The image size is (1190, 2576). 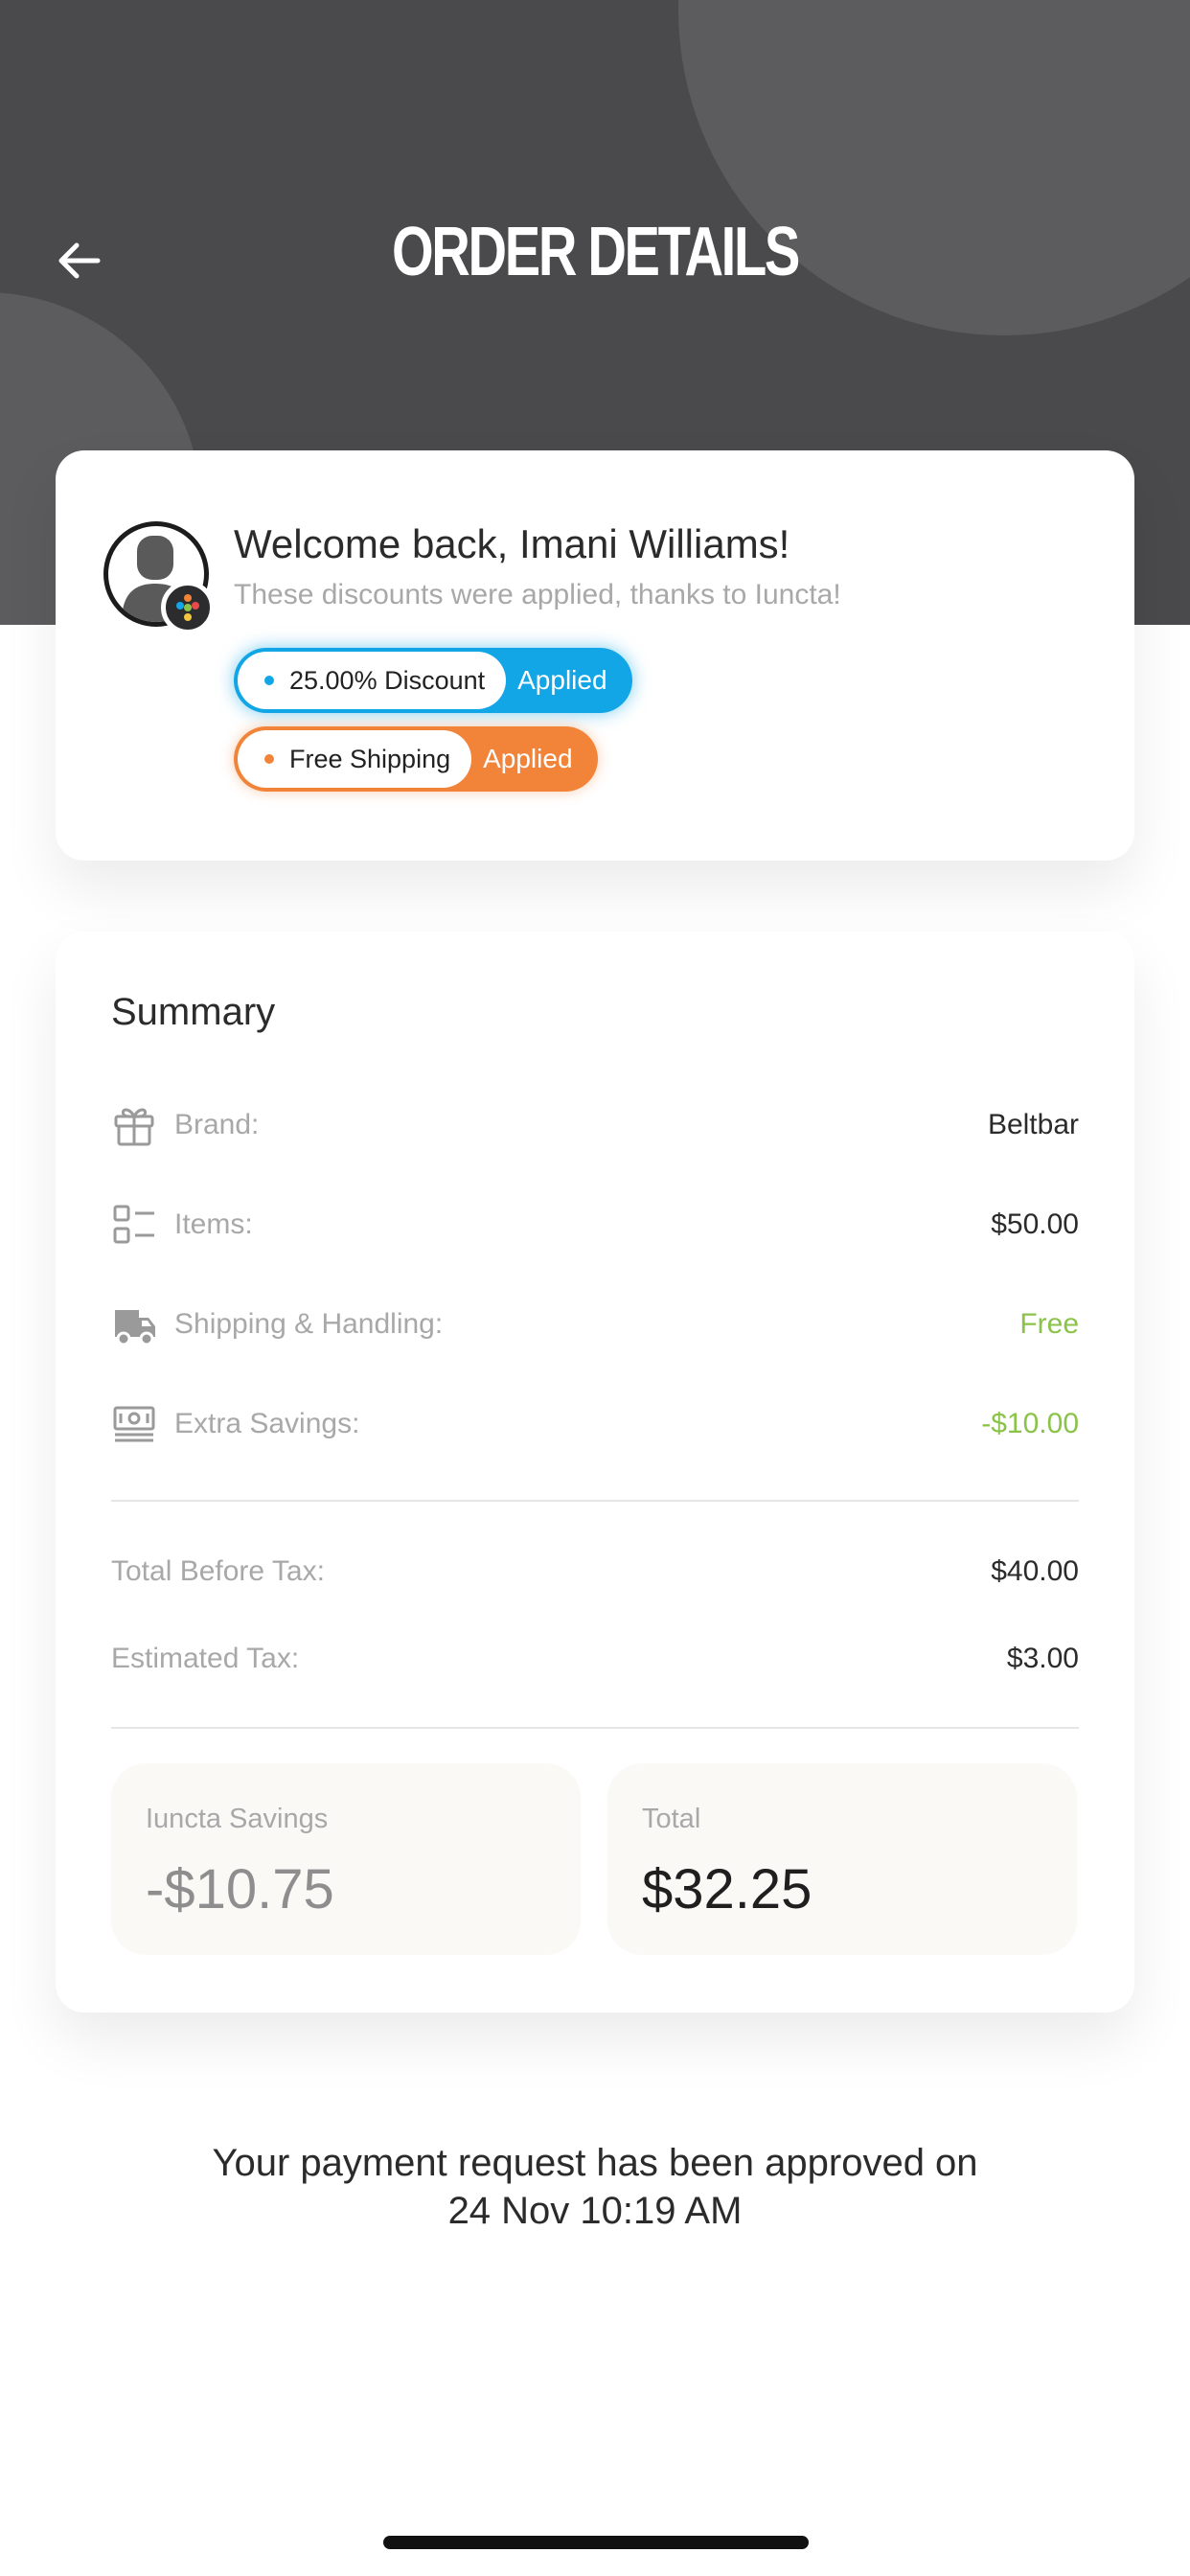 I want to click on total-label: Total, so click(x=671, y=1819).